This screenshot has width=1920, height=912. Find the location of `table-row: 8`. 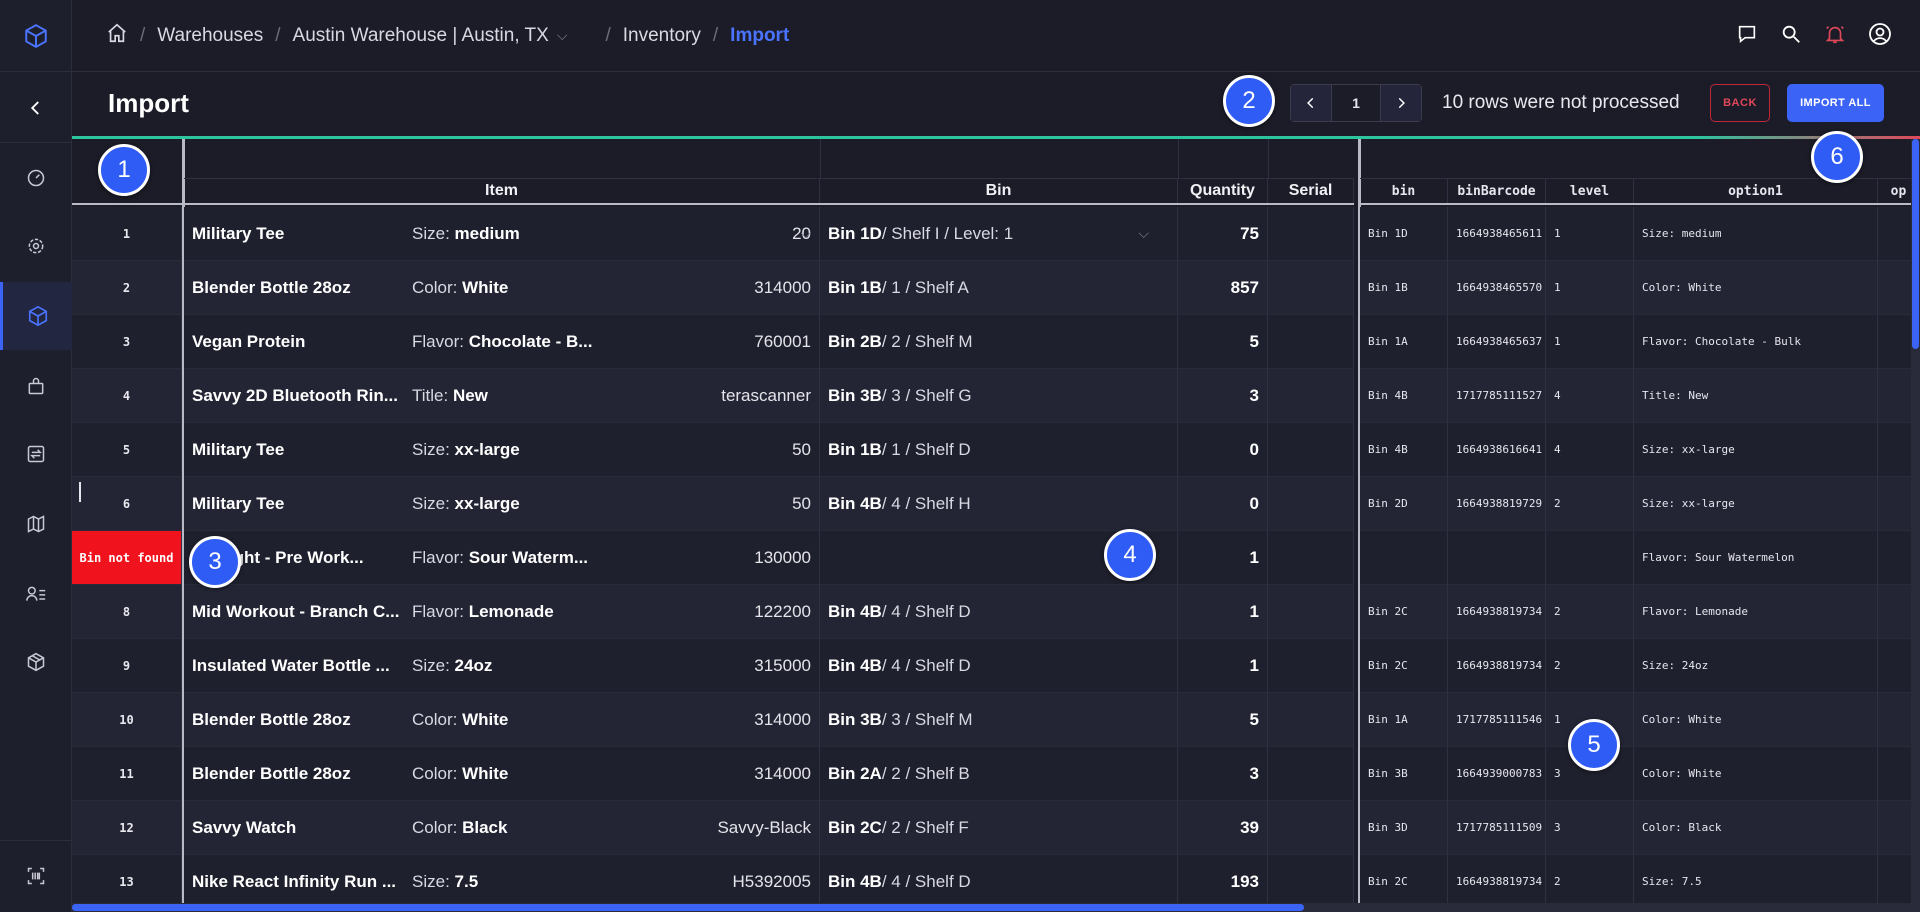

table-row: 8 is located at coordinates (127, 612).